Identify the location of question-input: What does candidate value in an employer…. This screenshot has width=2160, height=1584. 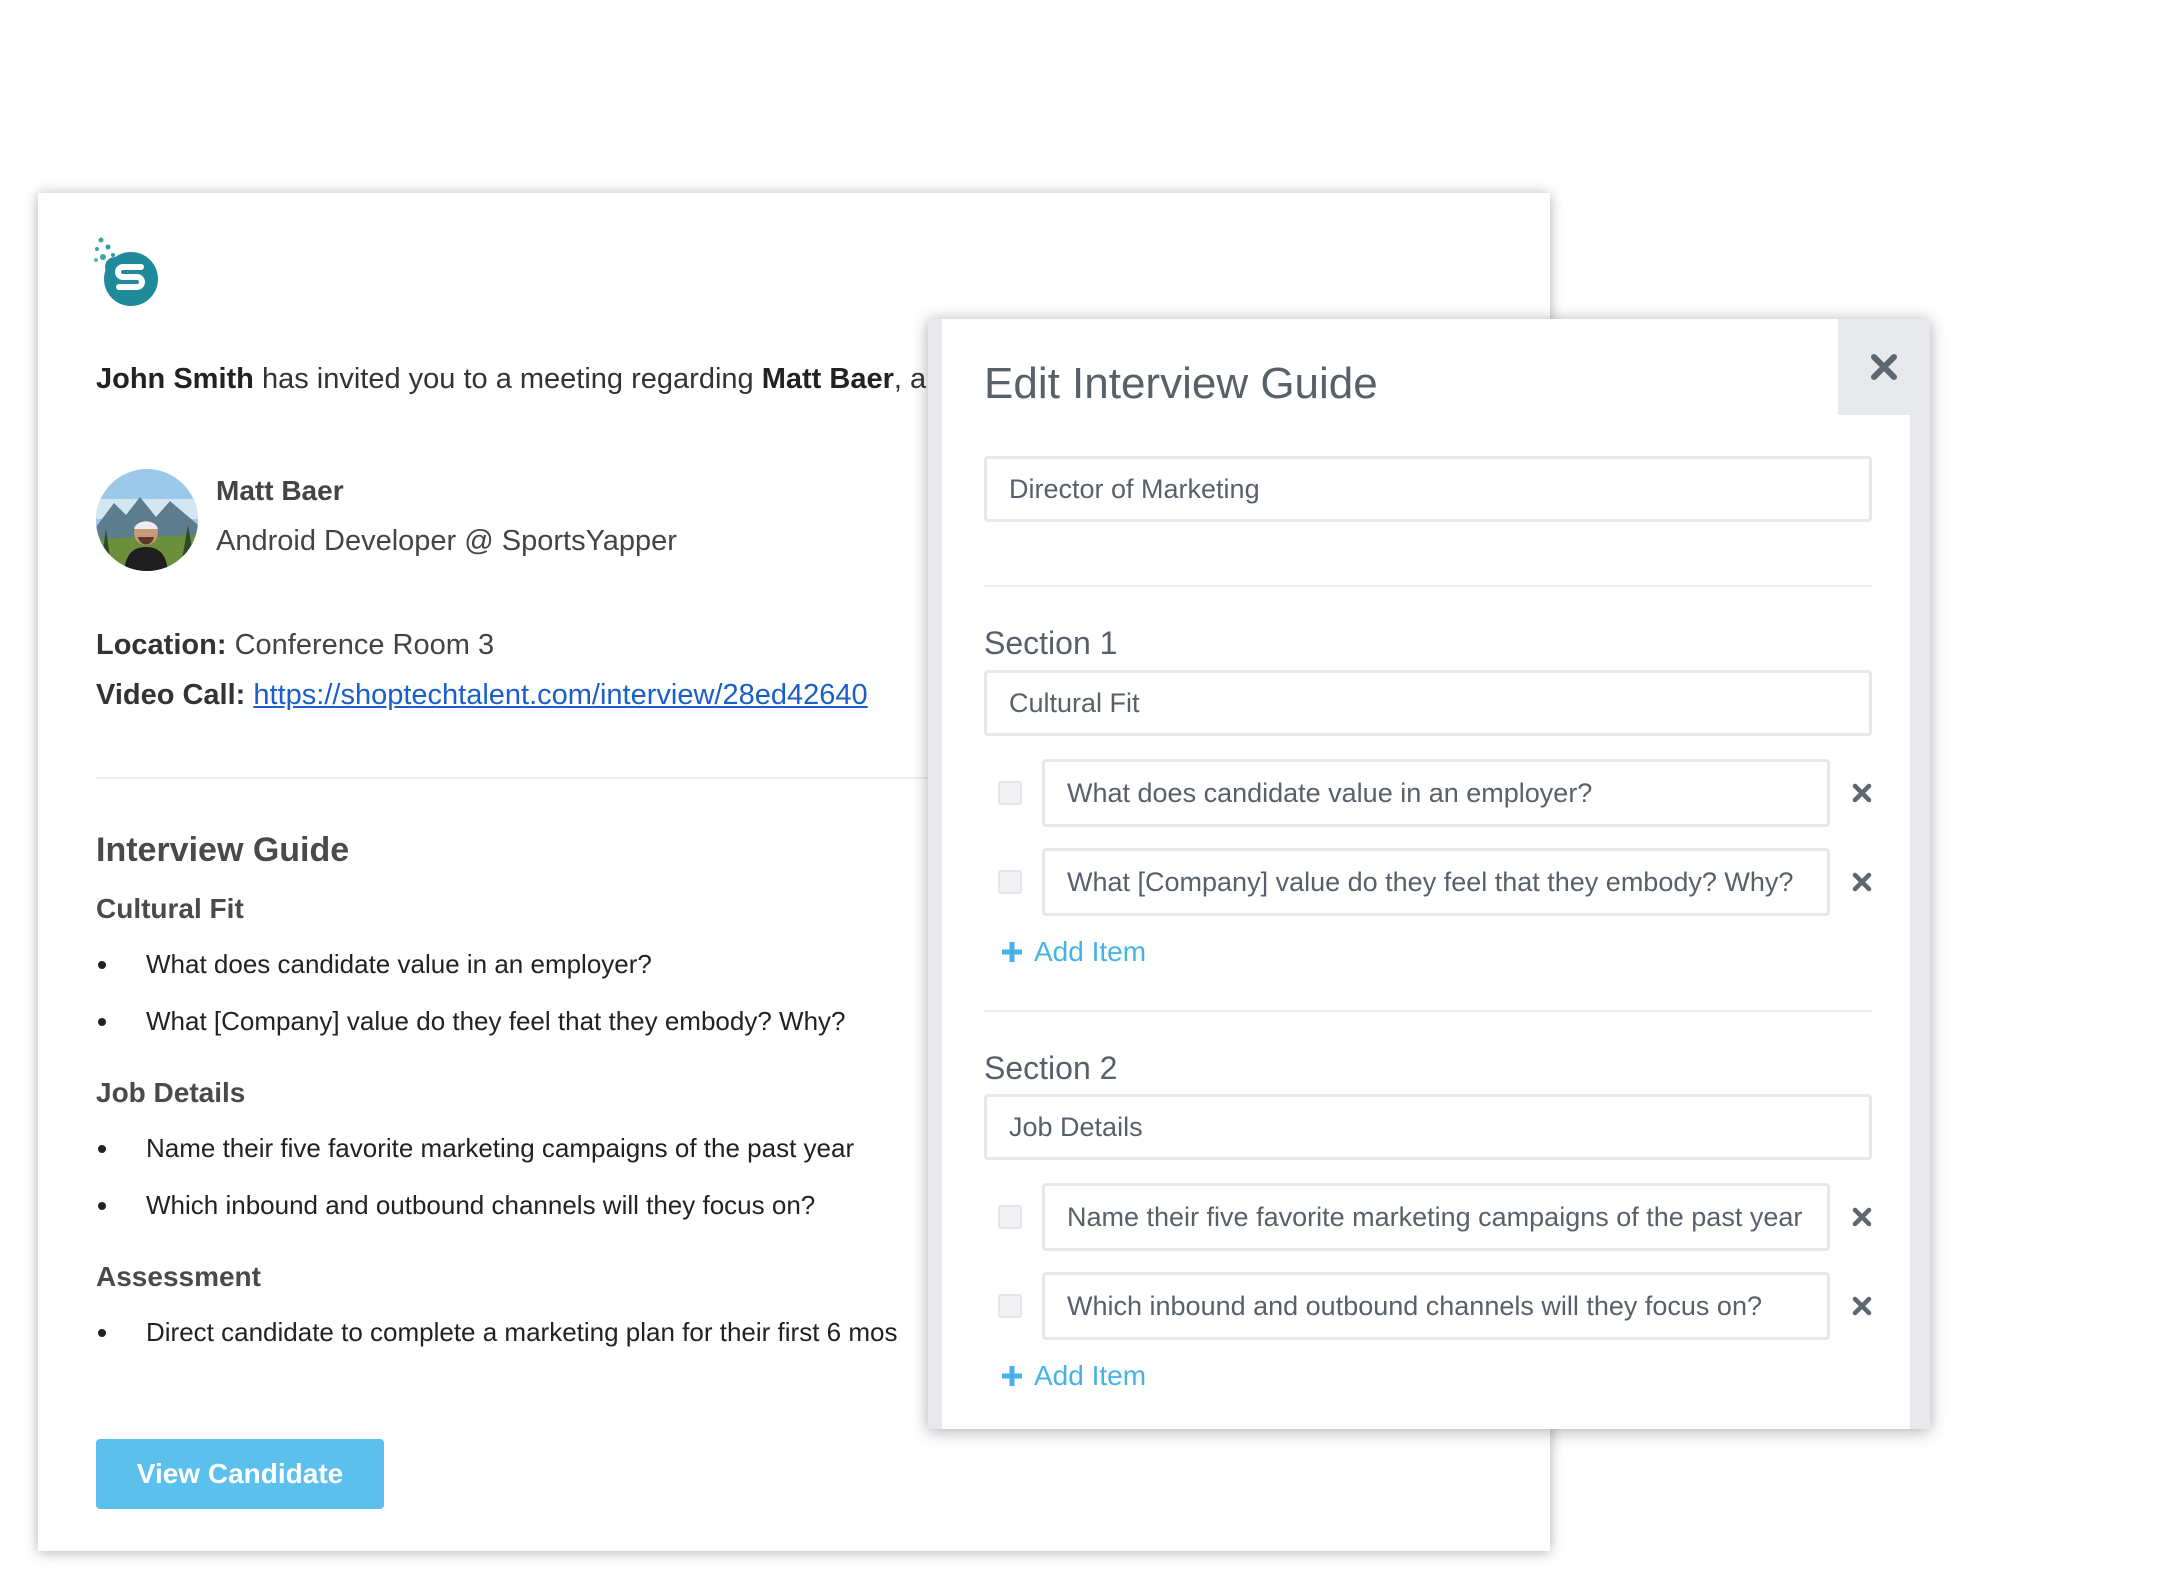
(1436, 793).